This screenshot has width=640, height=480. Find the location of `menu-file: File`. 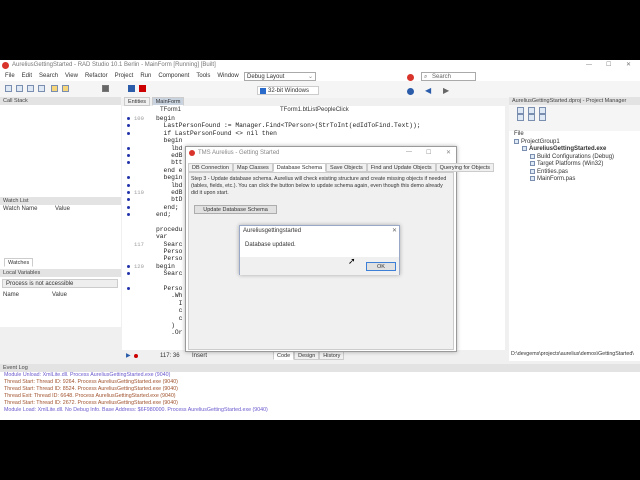

menu-file: File is located at coordinates (10, 76).